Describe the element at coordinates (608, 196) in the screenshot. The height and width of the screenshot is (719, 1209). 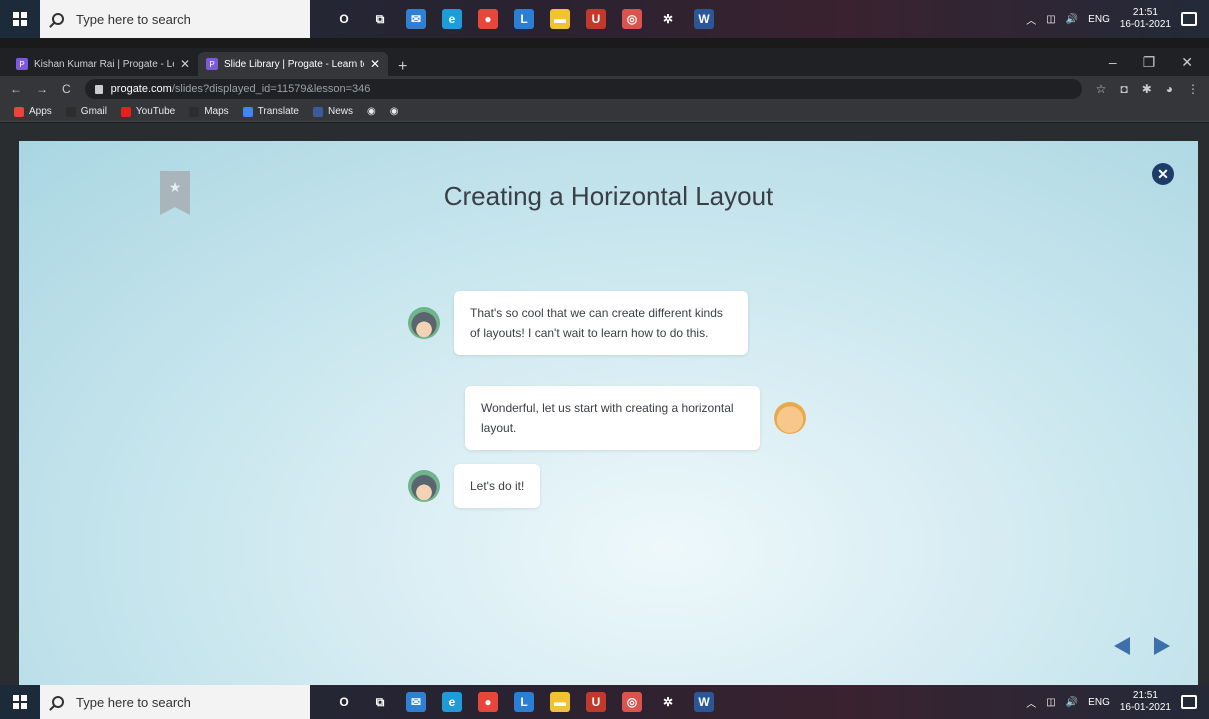
I see `slide-title: Creating a Horizontal Layout` at that location.